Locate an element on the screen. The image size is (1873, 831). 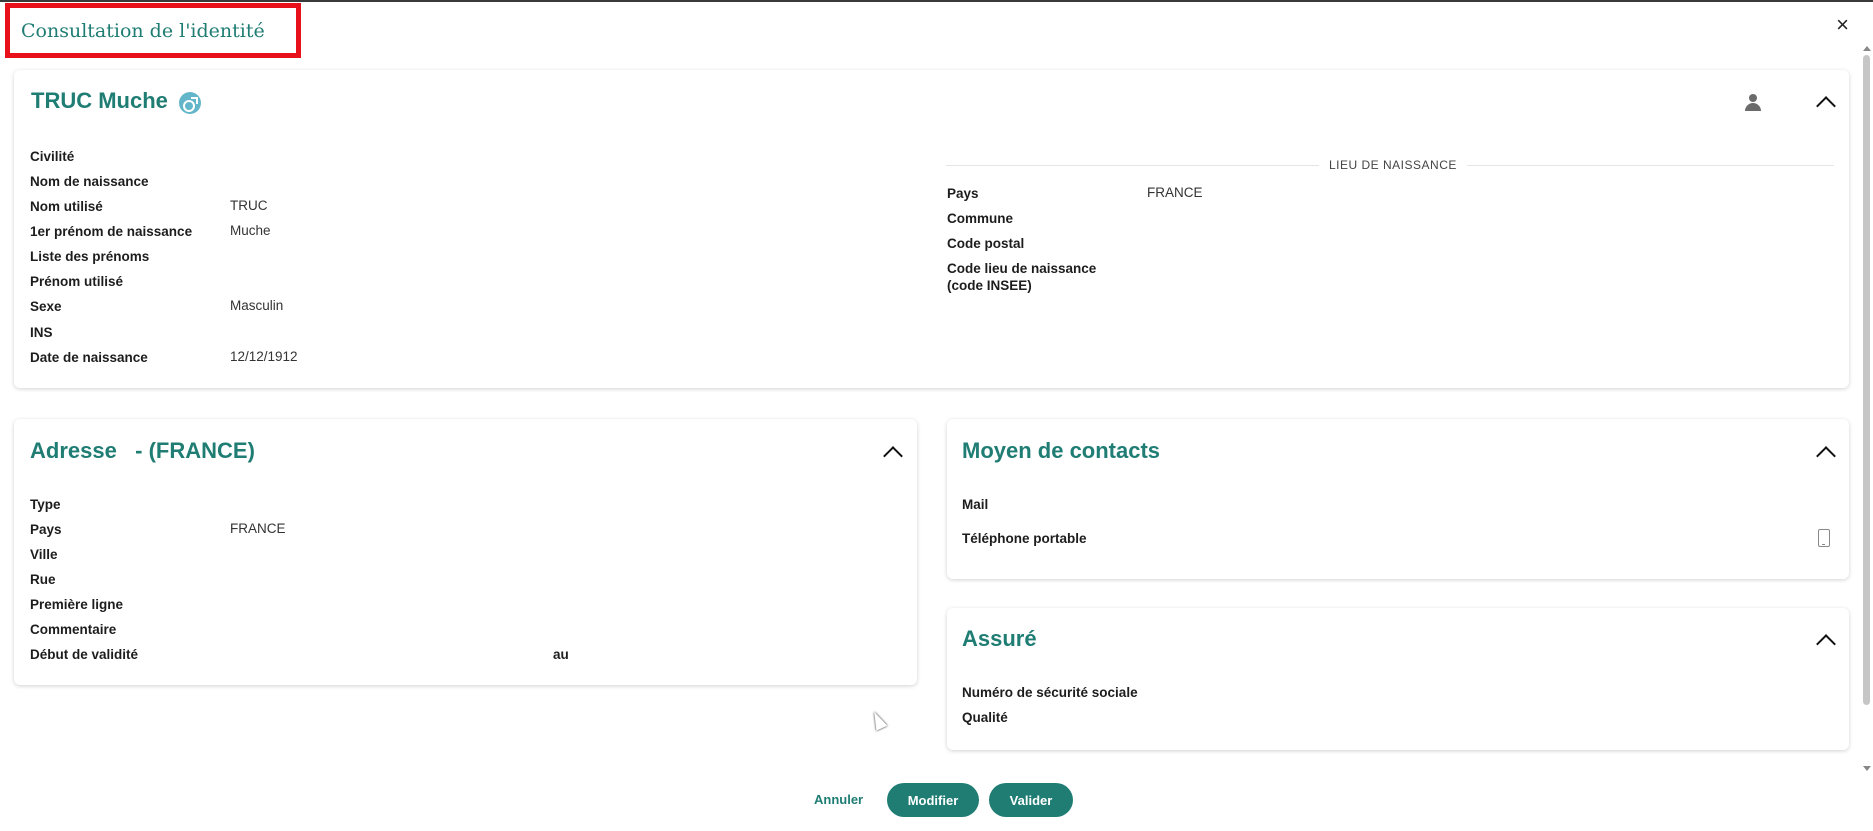
scrollbar-thumb is located at coordinates (1866, 380).